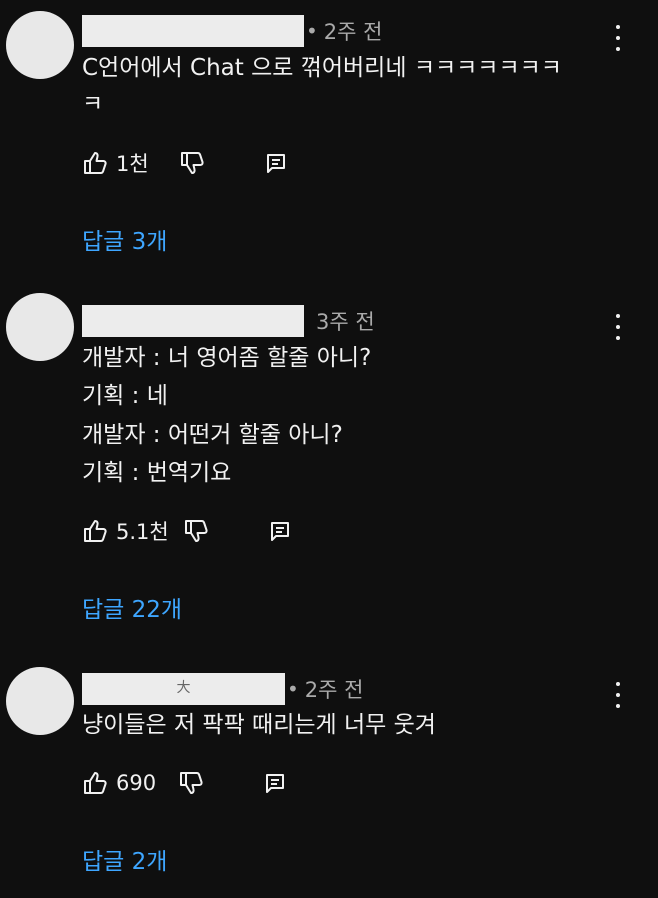 The height and width of the screenshot is (898, 658). Describe the element at coordinates (259, 725) in the screenshot. I see `comment-text-line: 냥이들은 저 팍팍 때리는게 너무 웃겨` at that location.